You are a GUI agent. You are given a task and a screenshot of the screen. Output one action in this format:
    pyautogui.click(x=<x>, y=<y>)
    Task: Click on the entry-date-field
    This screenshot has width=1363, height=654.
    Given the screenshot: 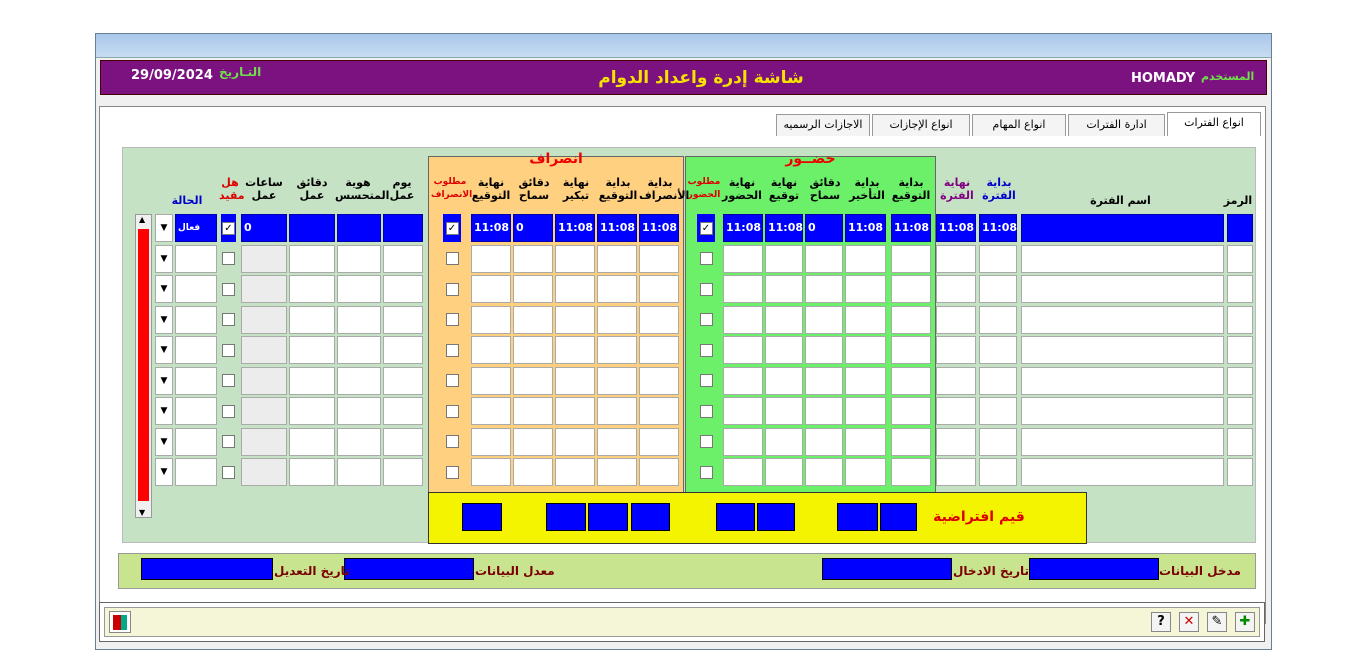 What is the action you would take?
    pyautogui.click(x=887, y=569)
    